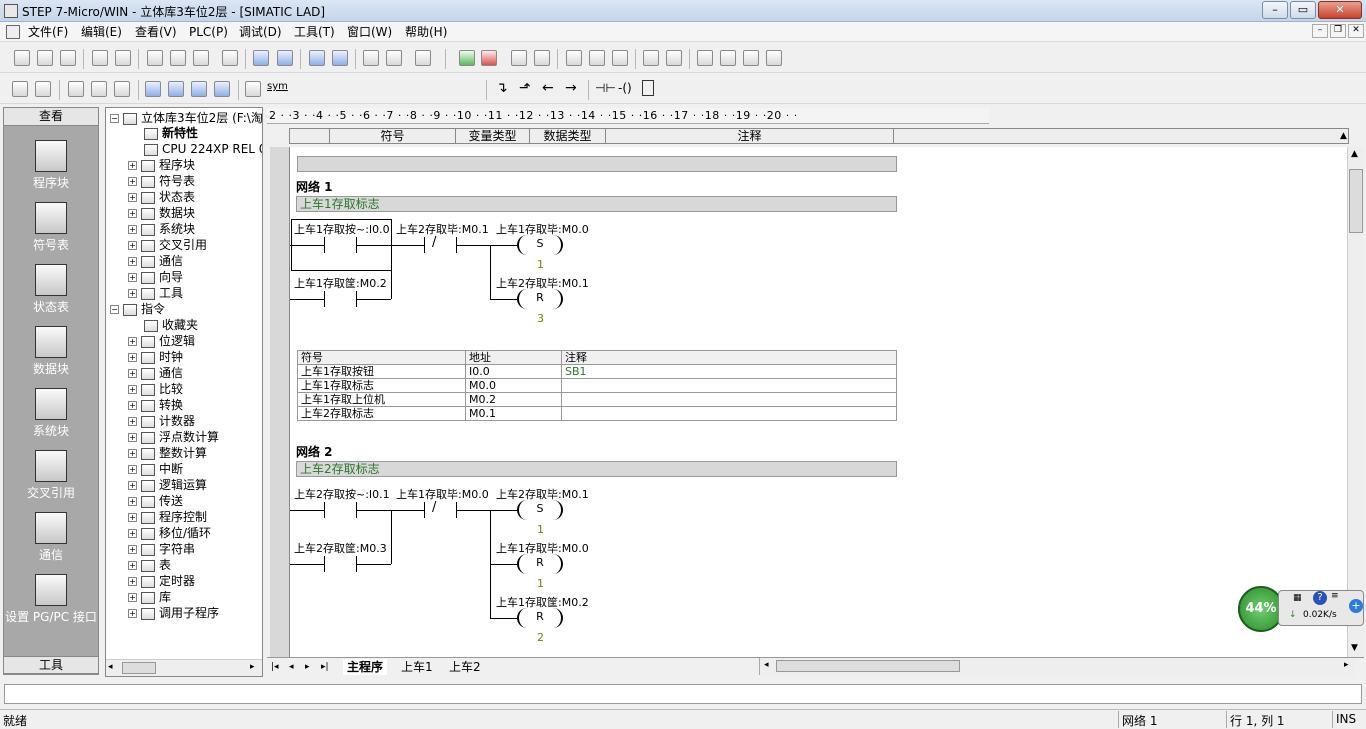  What do you see at coordinates (48, 32) in the screenshot?
I see `menu-file: 文件(F)` at bounding box center [48, 32].